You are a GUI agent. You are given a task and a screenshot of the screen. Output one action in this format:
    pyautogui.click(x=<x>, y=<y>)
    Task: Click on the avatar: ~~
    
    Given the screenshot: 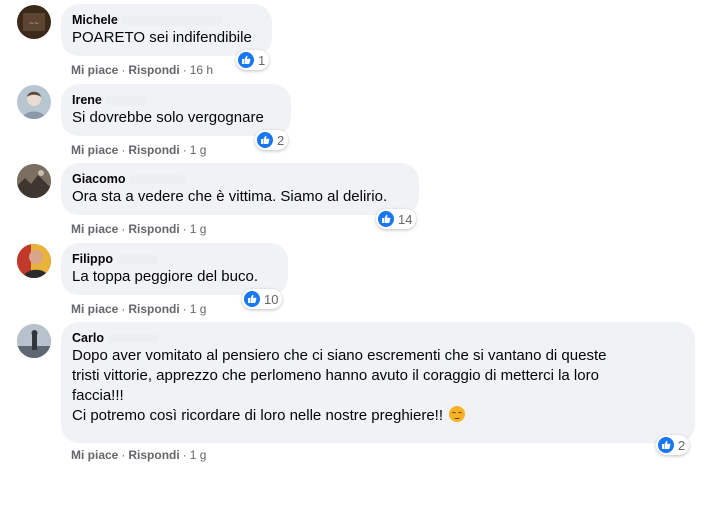 What is the action you would take?
    pyautogui.click(x=34, y=22)
    